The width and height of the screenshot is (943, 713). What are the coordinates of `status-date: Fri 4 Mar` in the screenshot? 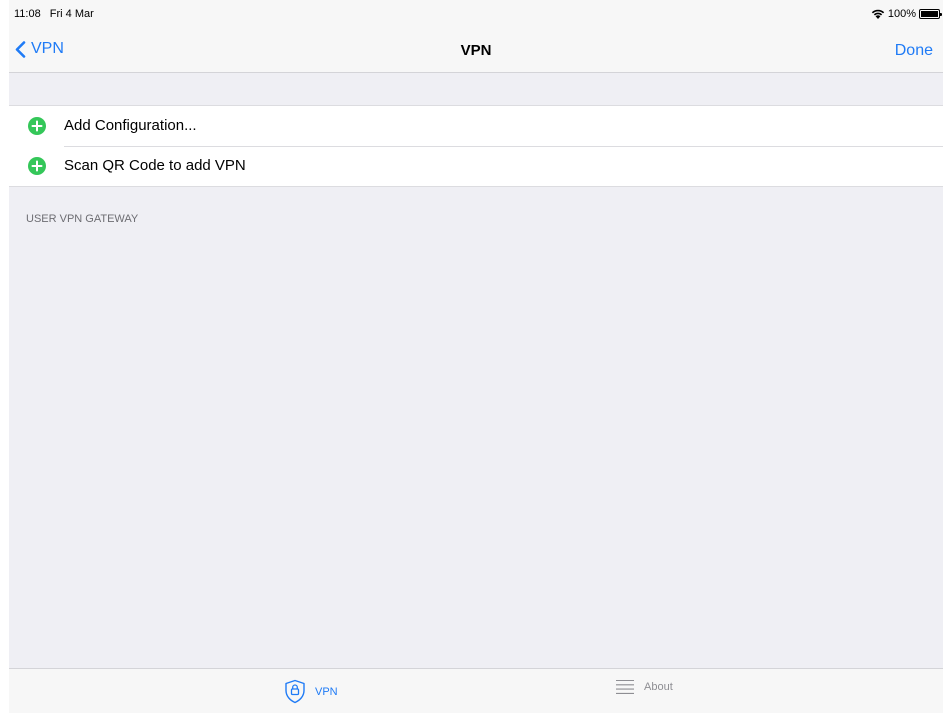 It's located at (71, 14).